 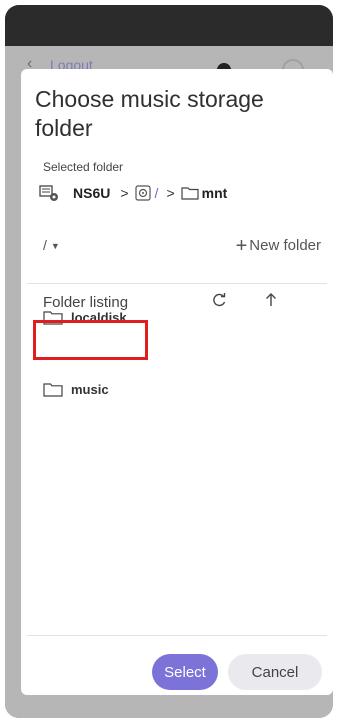 What do you see at coordinates (285, 245) in the screenshot?
I see `new-folder-label: New folder` at bounding box center [285, 245].